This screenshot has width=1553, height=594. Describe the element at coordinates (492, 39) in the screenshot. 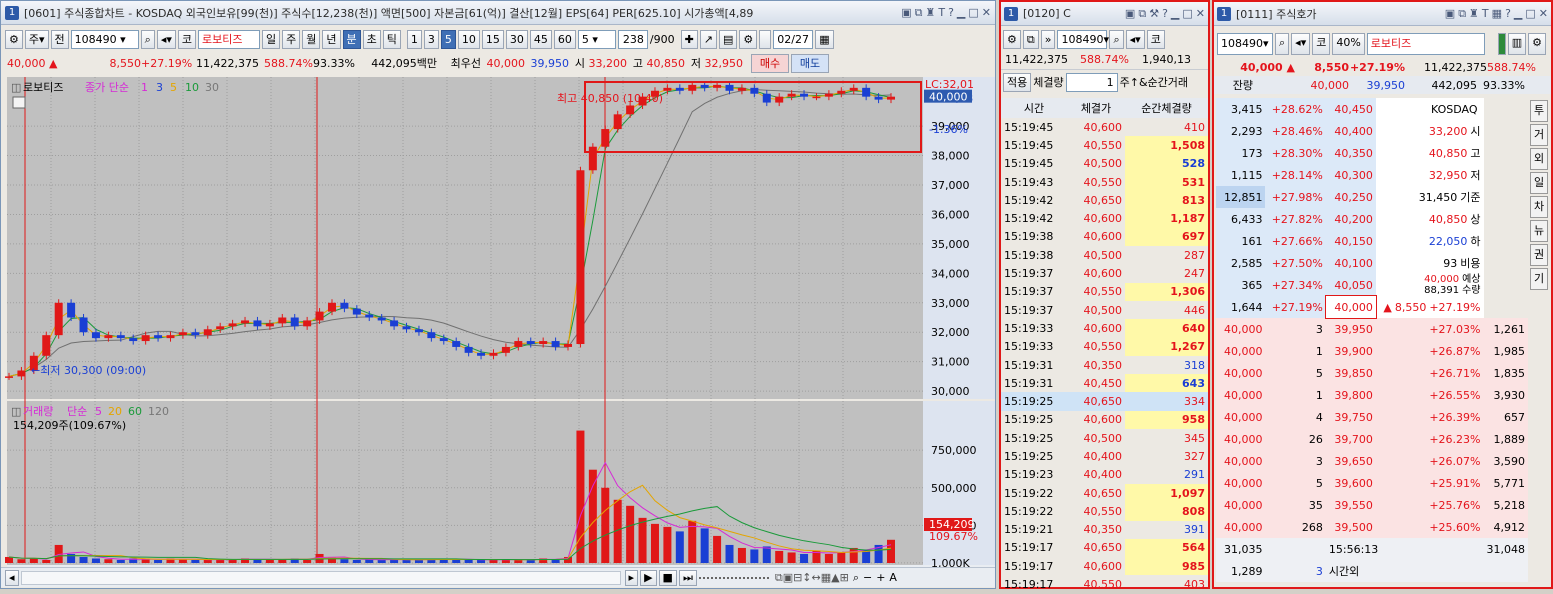

I see `interval-tab-15: 15` at that location.